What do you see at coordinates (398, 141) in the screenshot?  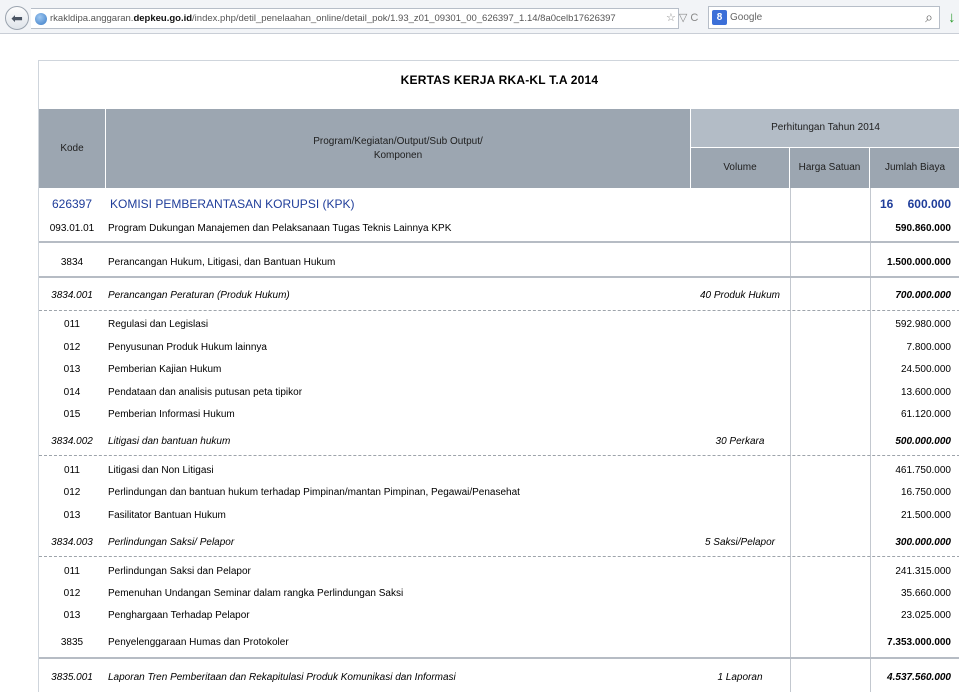 I see `header-program-line1: Program/Kegiatan/Output/Sub Output/` at bounding box center [398, 141].